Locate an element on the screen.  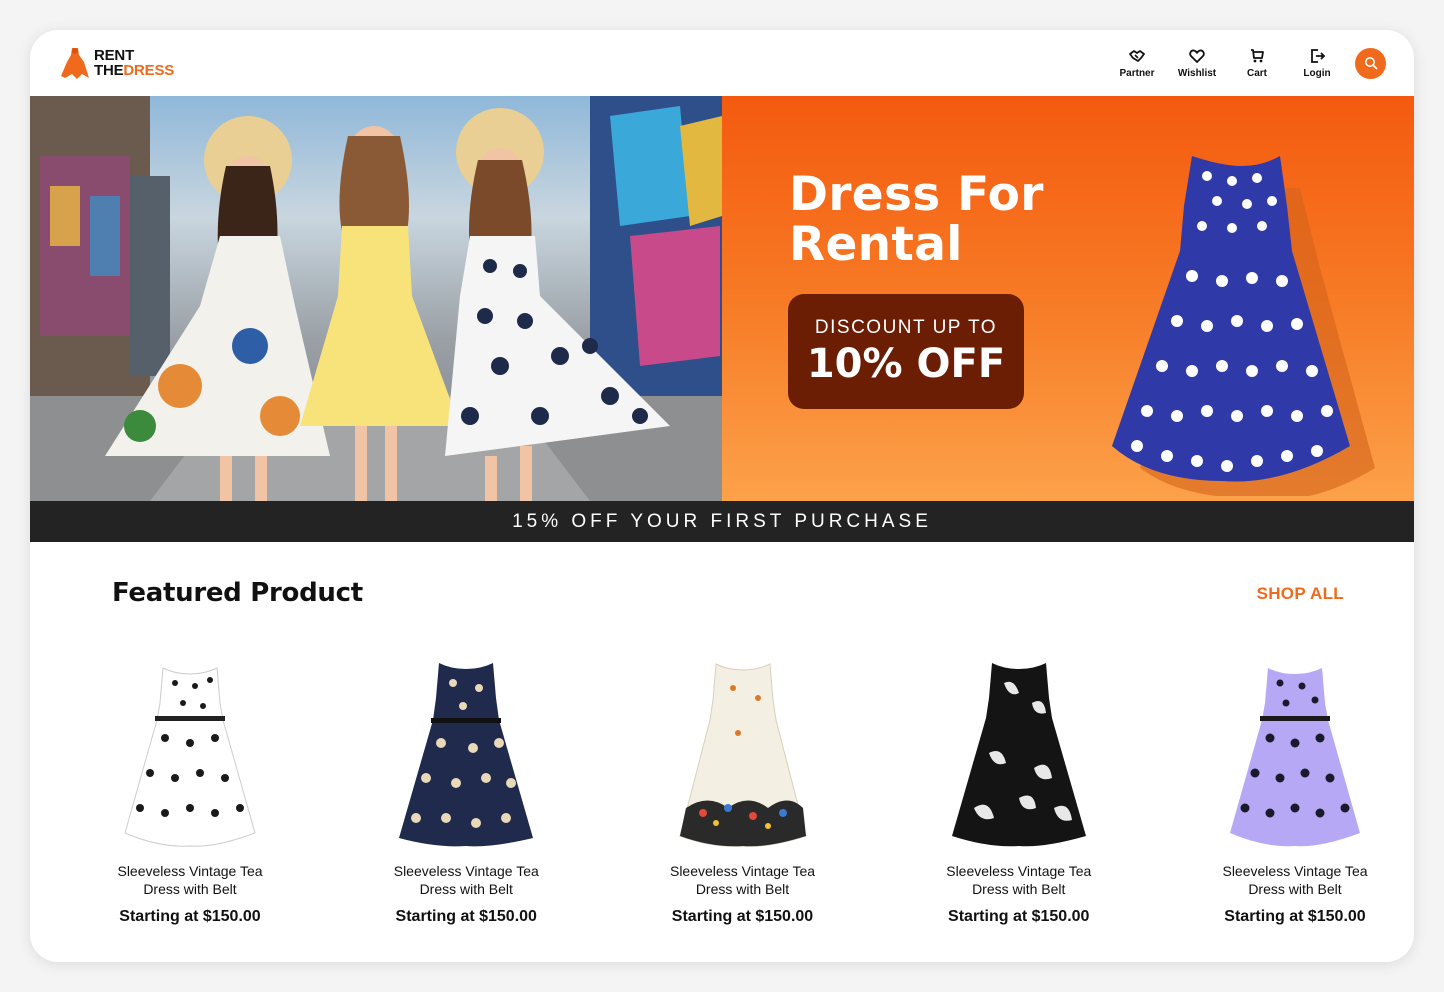
featured-title: Featured Product is located at coordinates (237, 593).